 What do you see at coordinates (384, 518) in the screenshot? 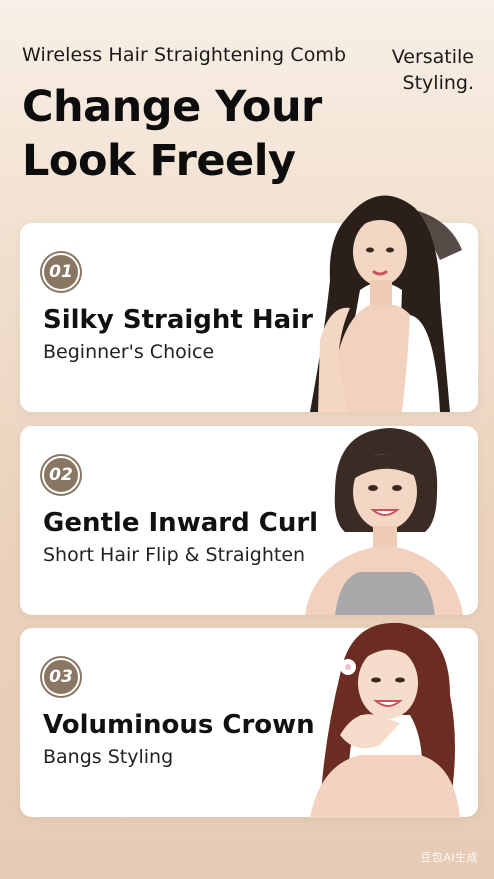
I see `model-photo-short-bob` at bounding box center [384, 518].